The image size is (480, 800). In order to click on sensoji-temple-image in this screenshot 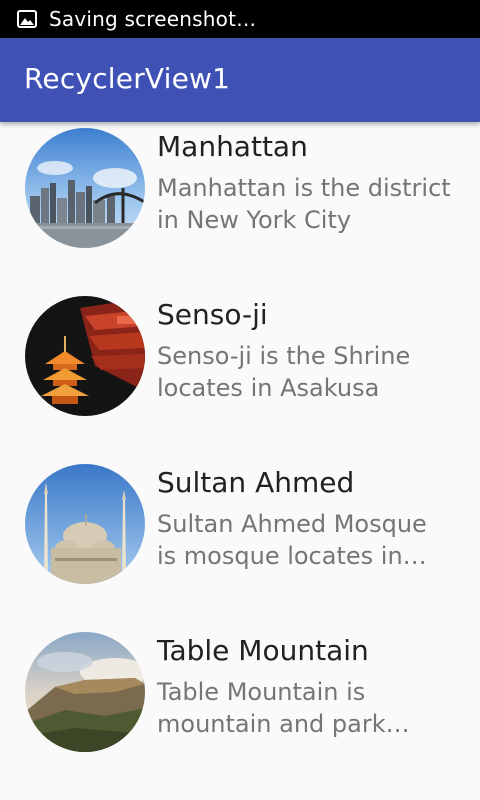, I will do `click(85, 356)`.